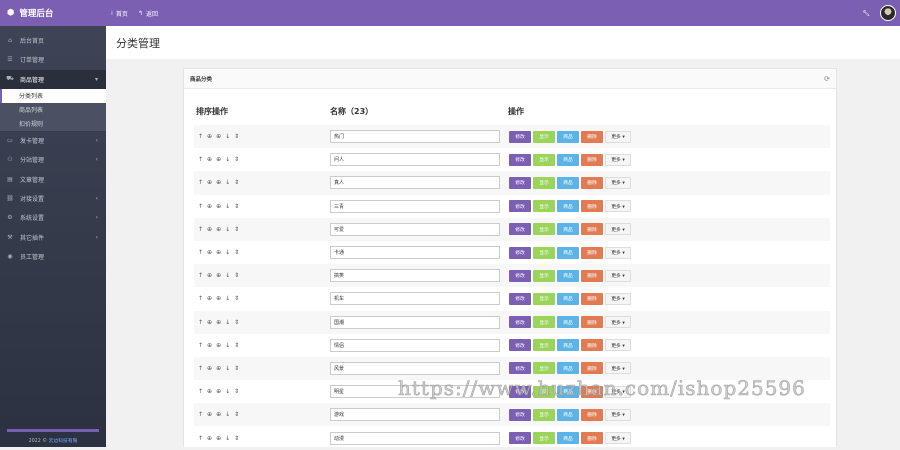 The width and height of the screenshot is (900, 450). Describe the element at coordinates (827, 79) in the screenshot. I see `refresh-icon: ⟳` at that location.